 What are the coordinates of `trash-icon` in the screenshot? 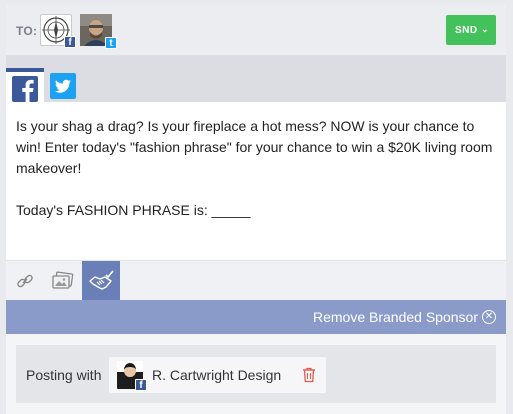 It's located at (309, 375).